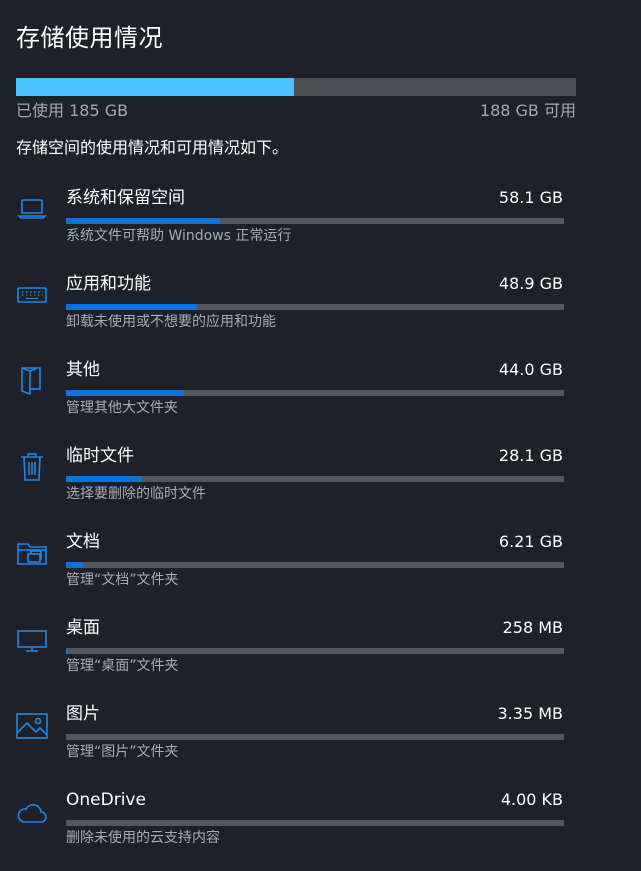 This screenshot has height=871, width=641. What do you see at coordinates (89, 38) in the screenshot?
I see `page-title: 存储使用情况` at bounding box center [89, 38].